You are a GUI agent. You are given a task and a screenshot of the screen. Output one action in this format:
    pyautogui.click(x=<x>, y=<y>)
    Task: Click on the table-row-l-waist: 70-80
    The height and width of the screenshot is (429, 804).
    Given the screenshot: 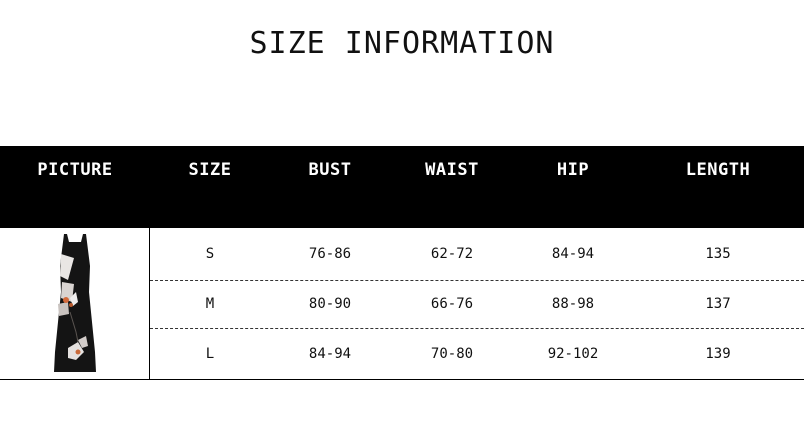 What is the action you would take?
    pyautogui.click(x=452, y=354)
    